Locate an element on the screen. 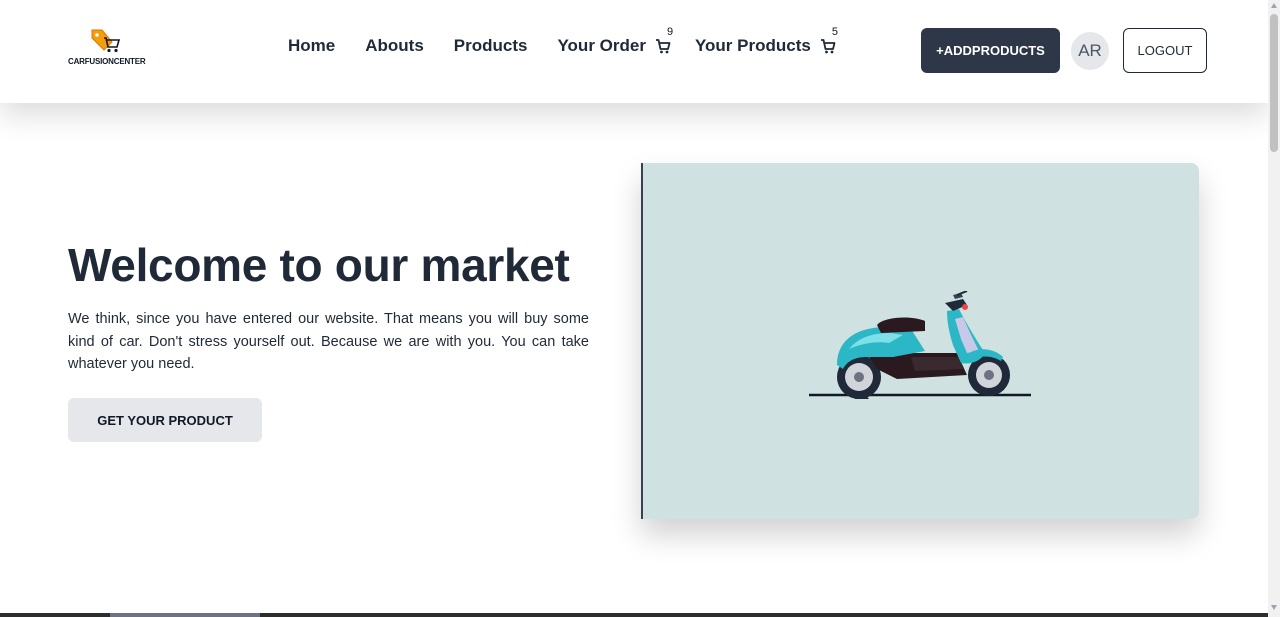  nav-products: Products is located at coordinates (491, 46).